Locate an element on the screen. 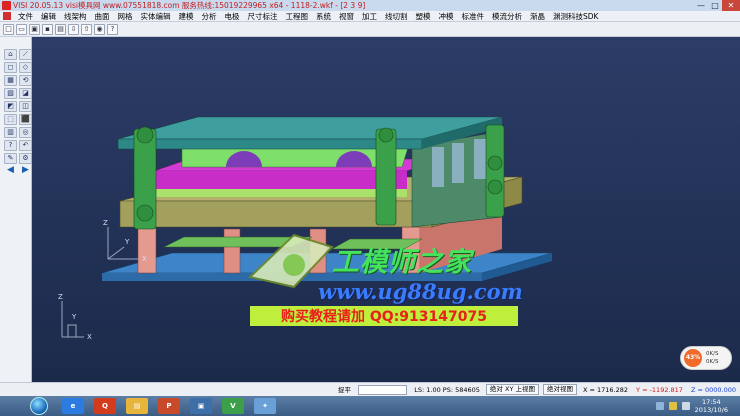 This screenshot has height=416, width=740. view-mode-2: 绝对视图 is located at coordinates (559, 389).